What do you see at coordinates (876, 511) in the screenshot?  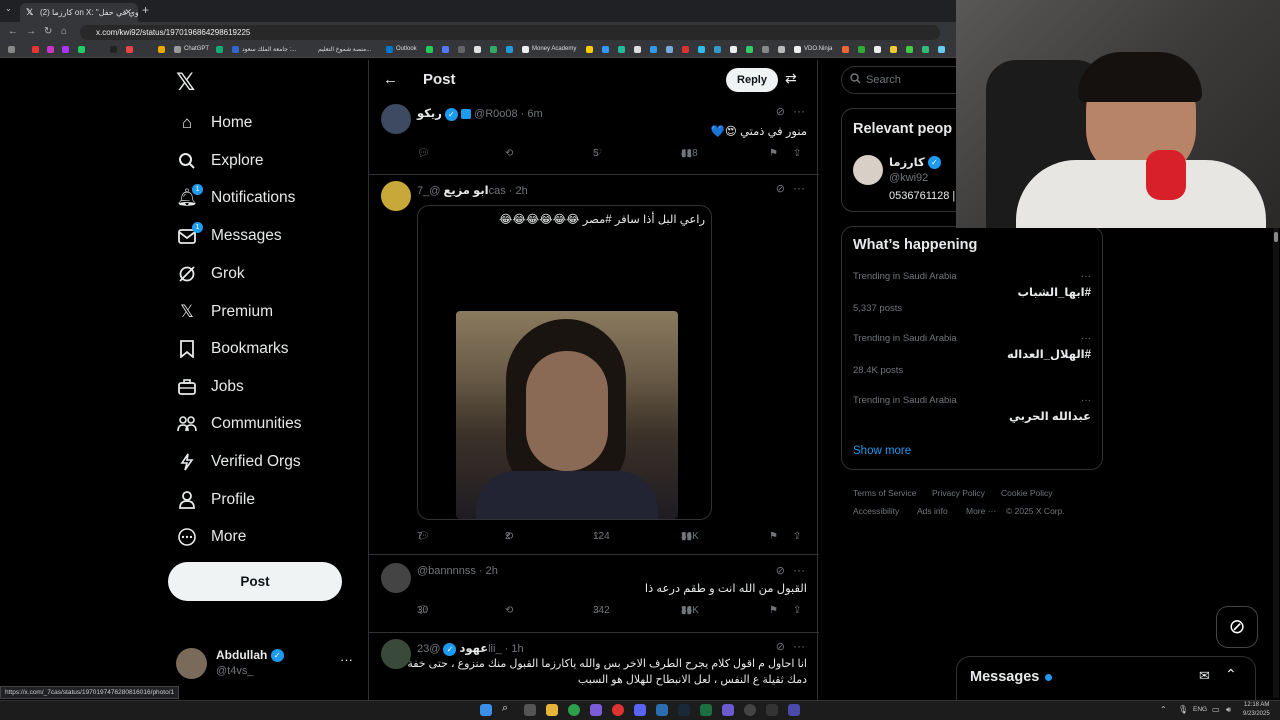 I see `footer-link: Accessibility` at bounding box center [876, 511].